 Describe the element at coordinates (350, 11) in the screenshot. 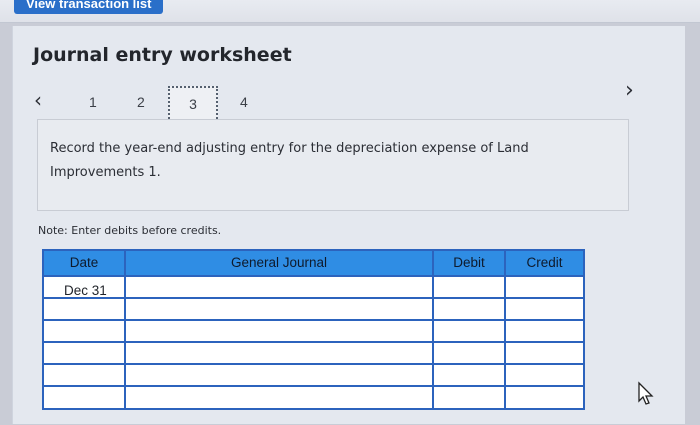

I see `top-bar: View transaction list` at that location.